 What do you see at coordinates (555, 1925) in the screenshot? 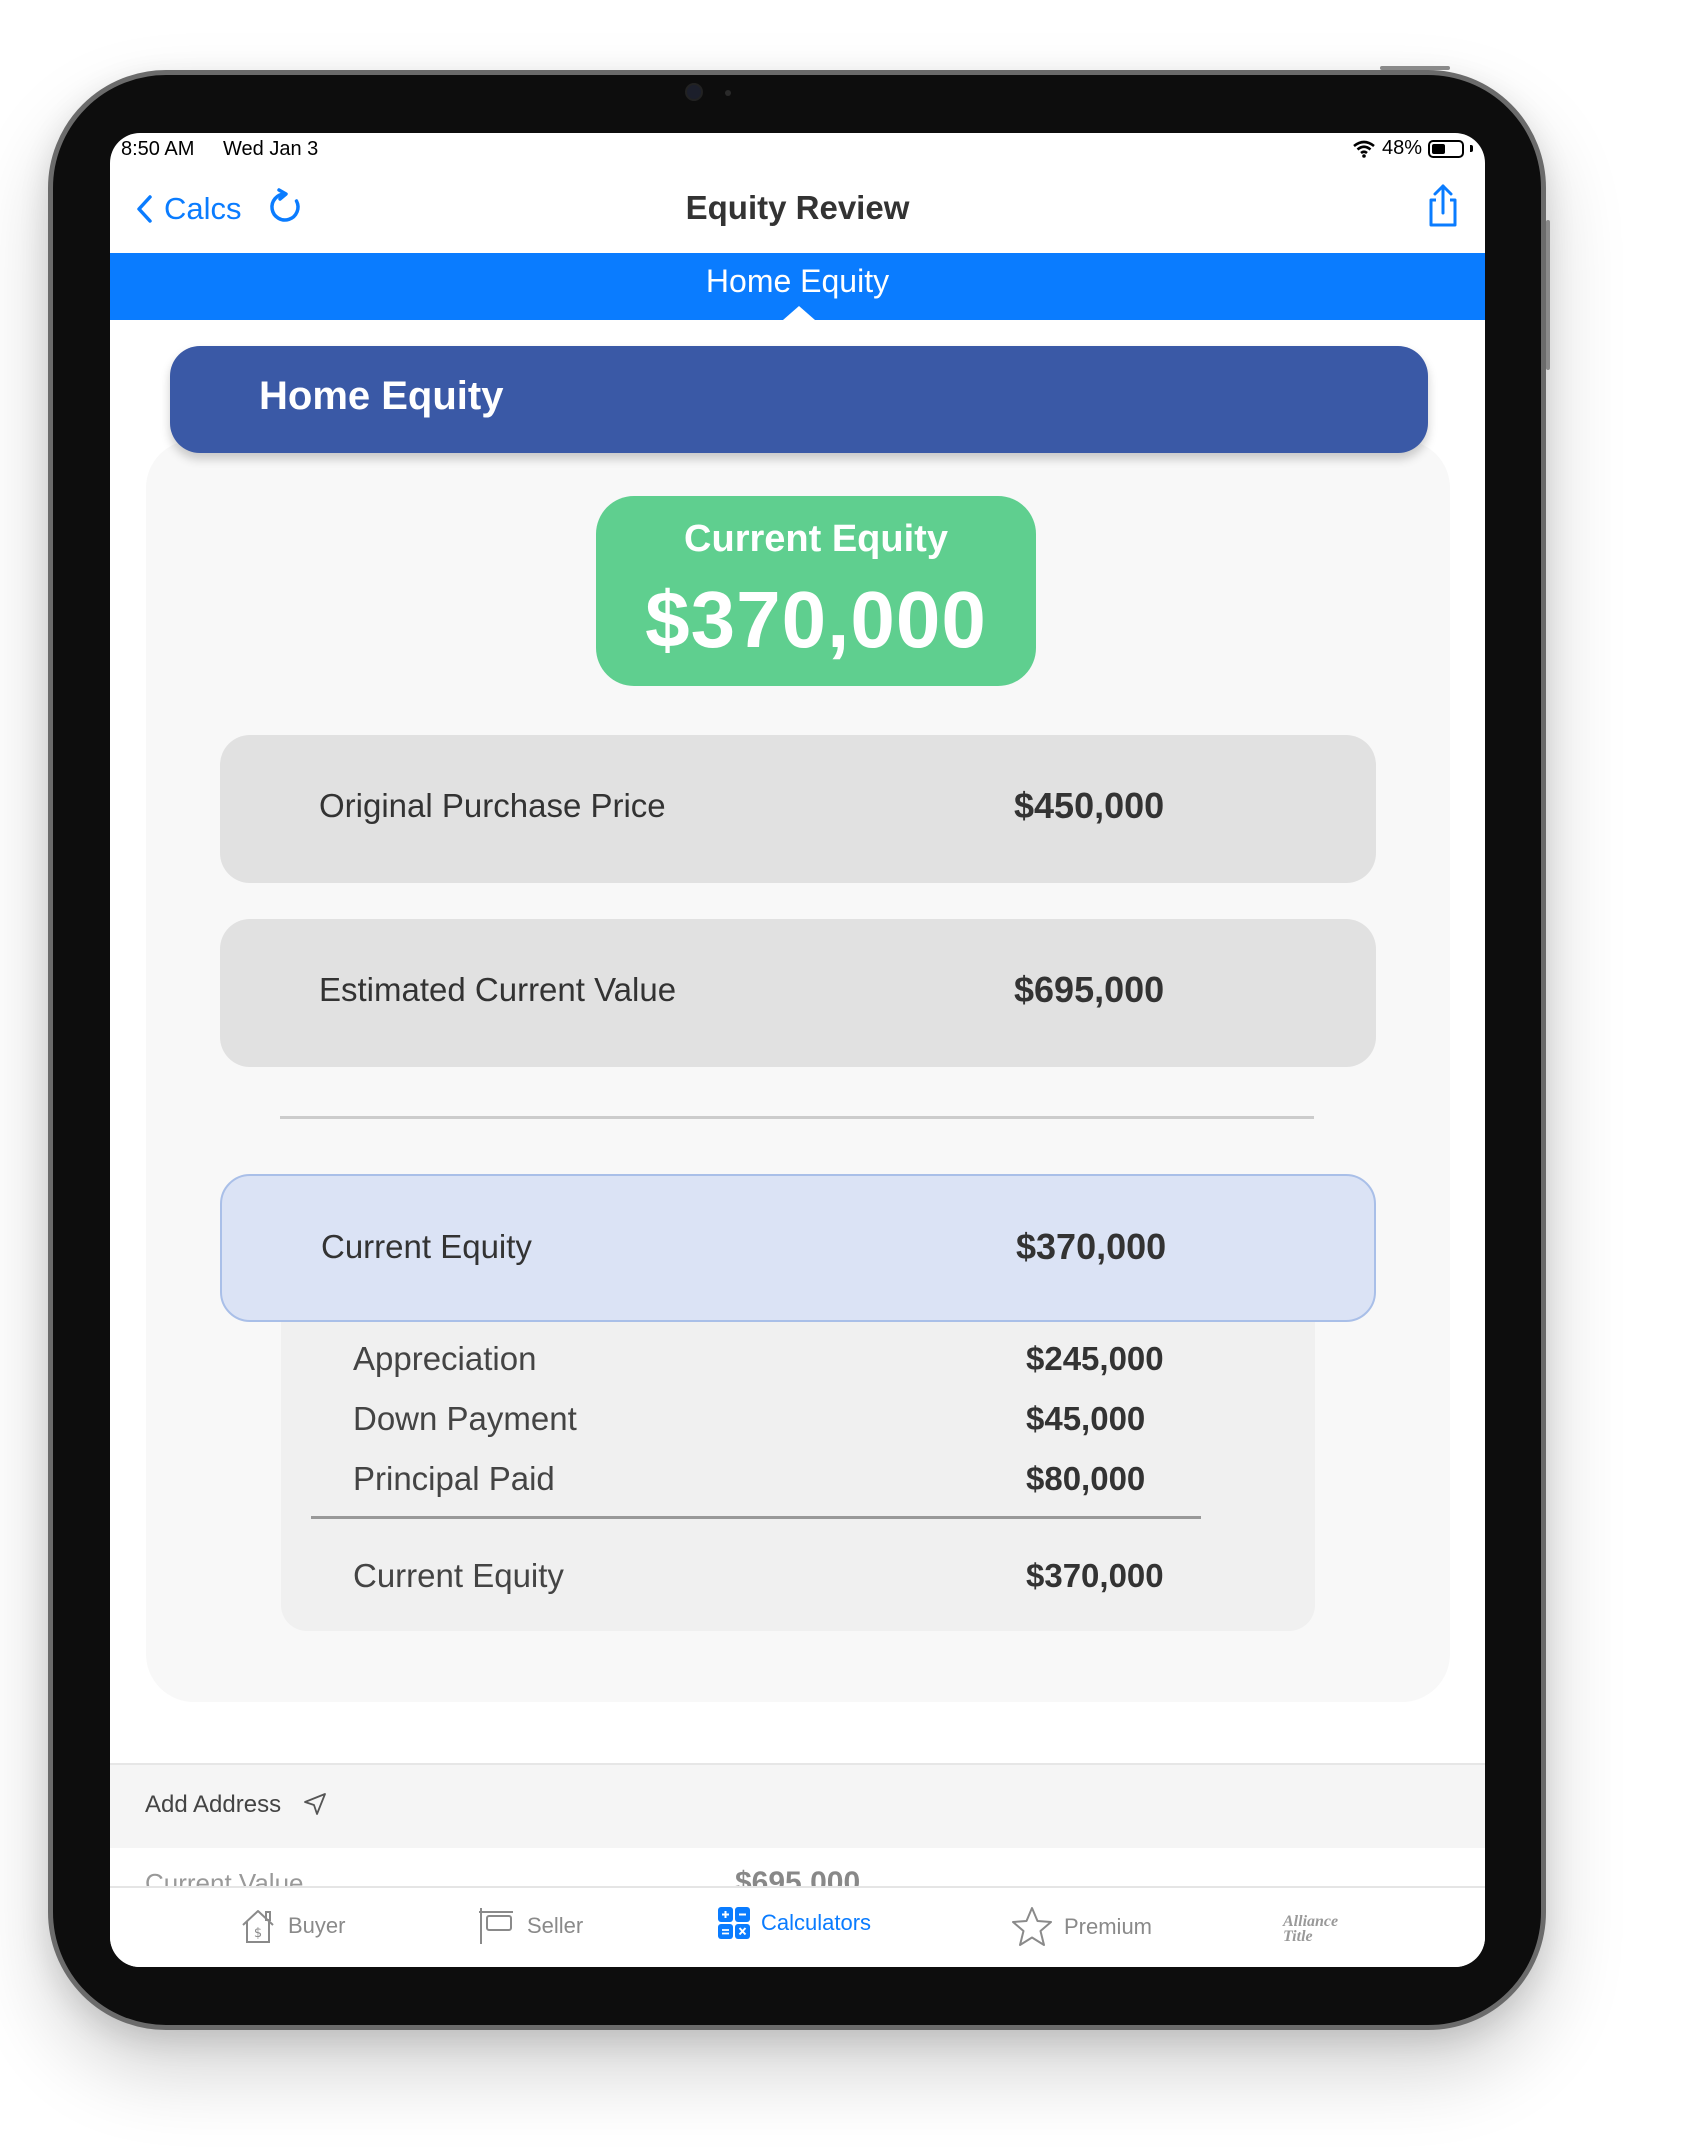
I see `tab-label: Seller` at bounding box center [555, 1925].